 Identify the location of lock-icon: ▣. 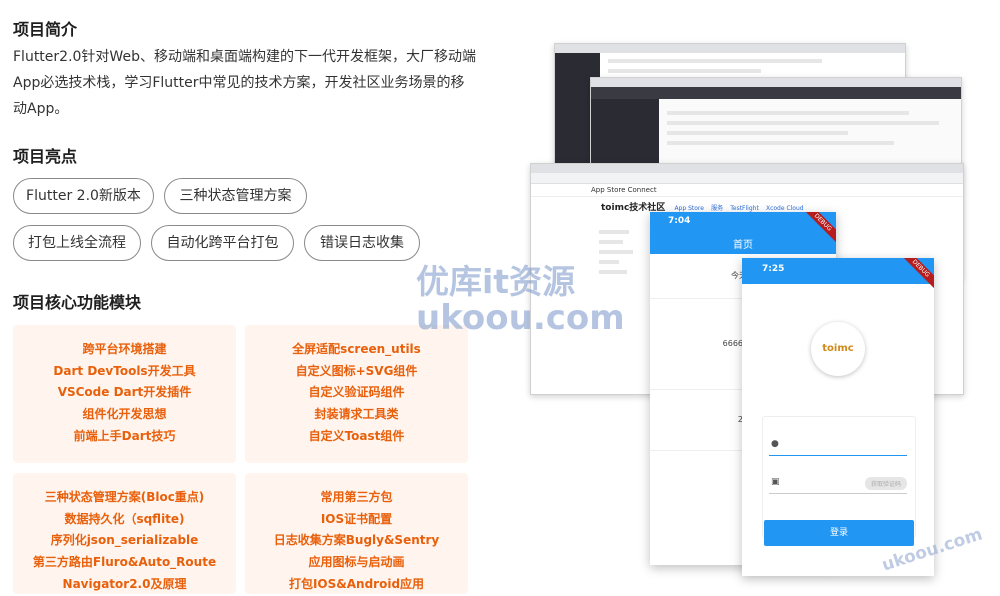
(775, 482).